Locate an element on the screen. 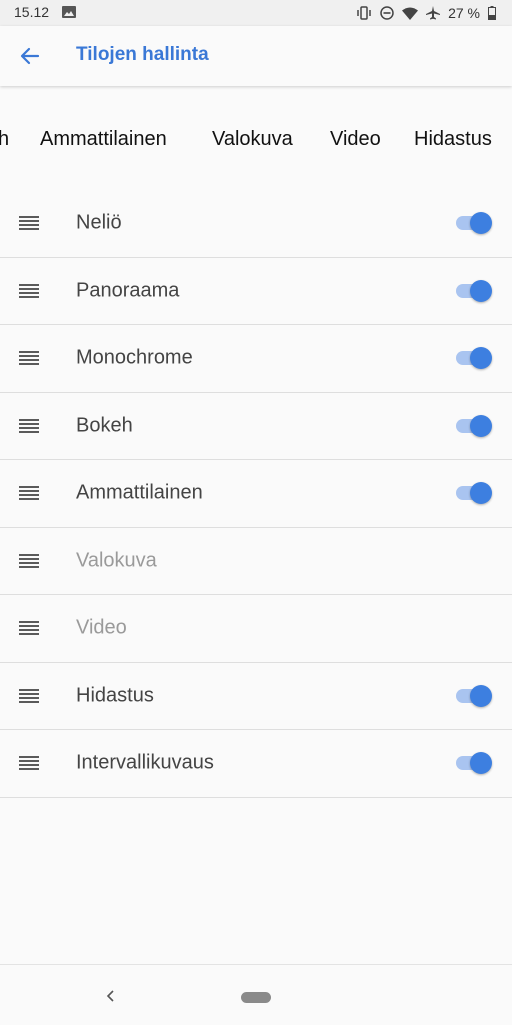  mode-label: Panoraama is located at coordinates (128, 290).